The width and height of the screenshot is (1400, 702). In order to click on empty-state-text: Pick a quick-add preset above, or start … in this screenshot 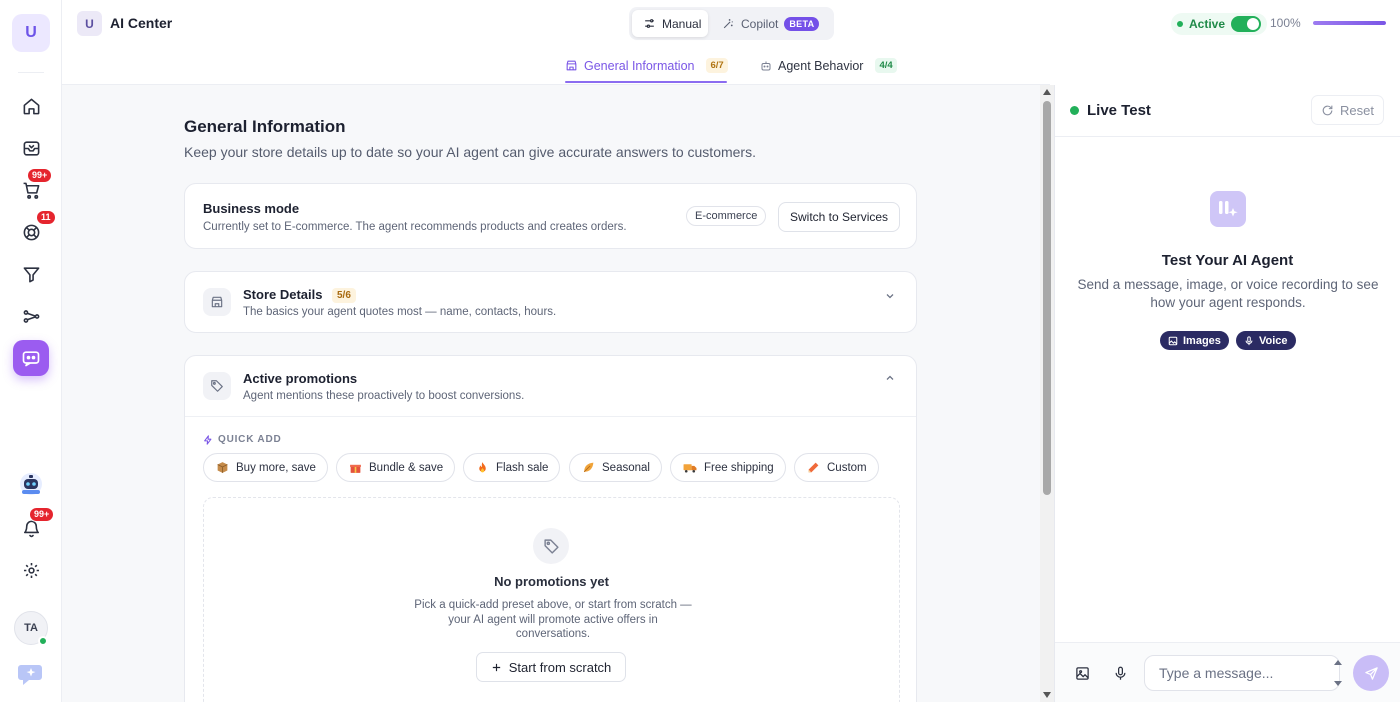, I will do `click(553, 620)`.